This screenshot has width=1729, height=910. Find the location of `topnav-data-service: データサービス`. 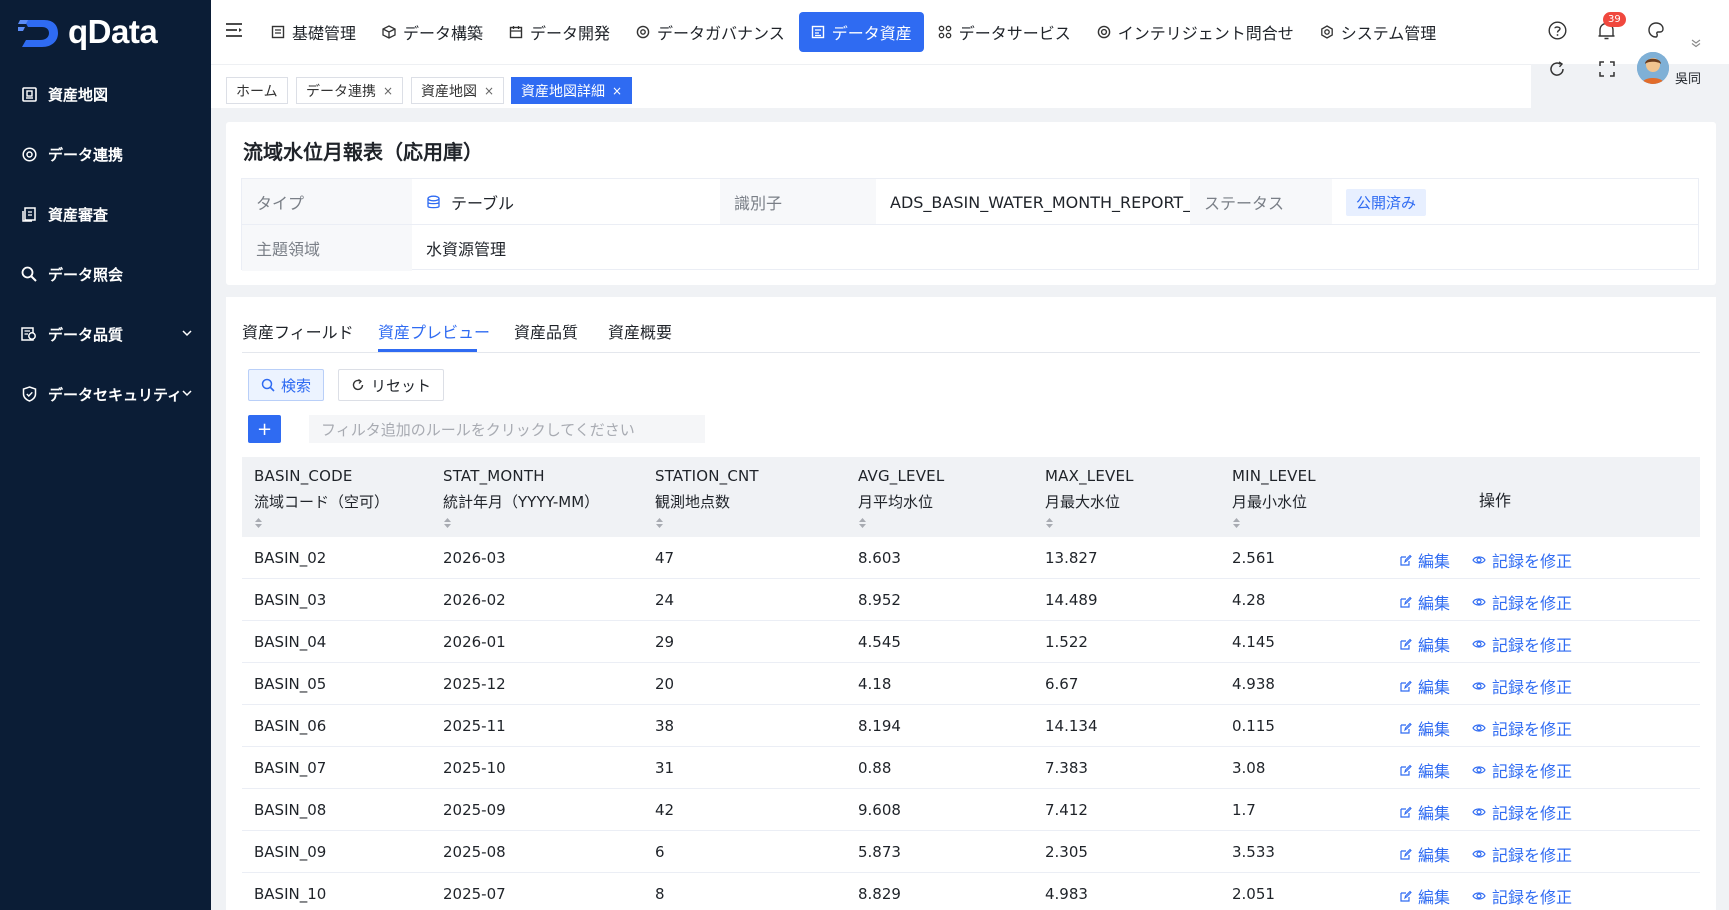

topnav-data-service: データサービス is located at coordinates (1004, 32).